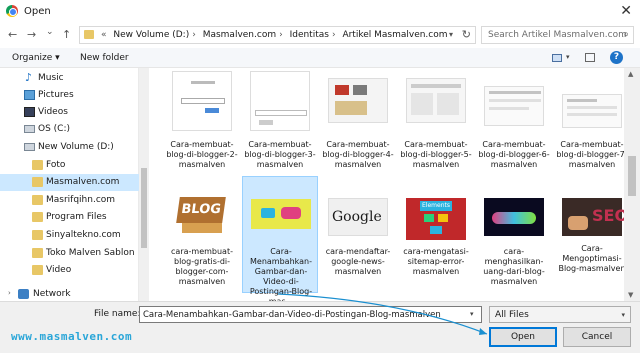  Describe the element at coordinates (104, 35) in the screenshot. I see `overflow-chevron-icon: «` at that location.